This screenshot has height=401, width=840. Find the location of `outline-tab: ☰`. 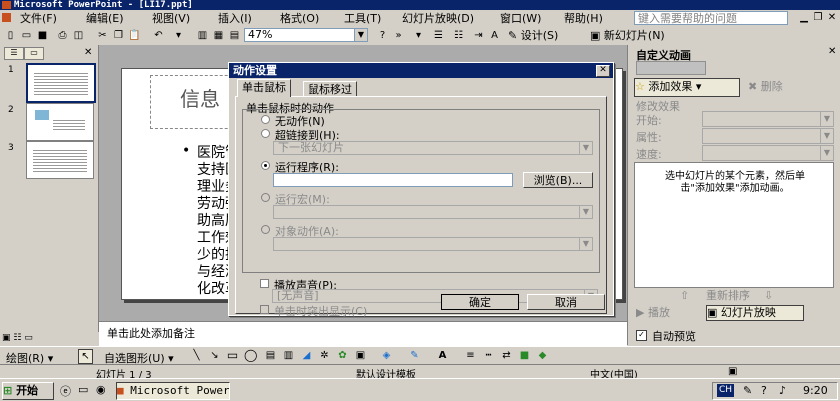

outline-tab: ☰ is located at coordinates (14, 53).